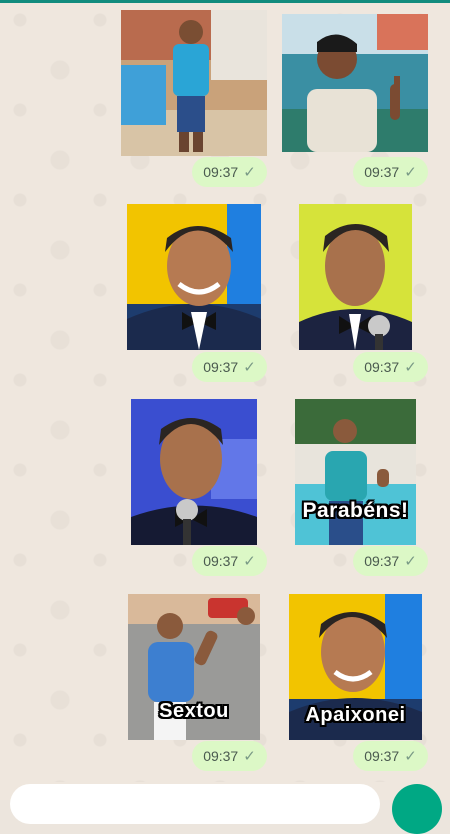 Image resolution: width=450 pixels, height=834 pixels. I want to click on message-time-7: 09:37 ✓, so click(229, 756).